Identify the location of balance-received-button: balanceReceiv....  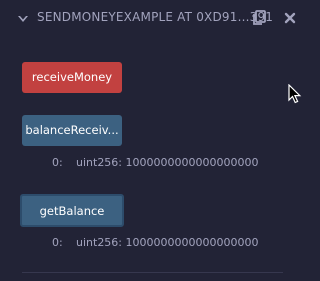
(72, 130).